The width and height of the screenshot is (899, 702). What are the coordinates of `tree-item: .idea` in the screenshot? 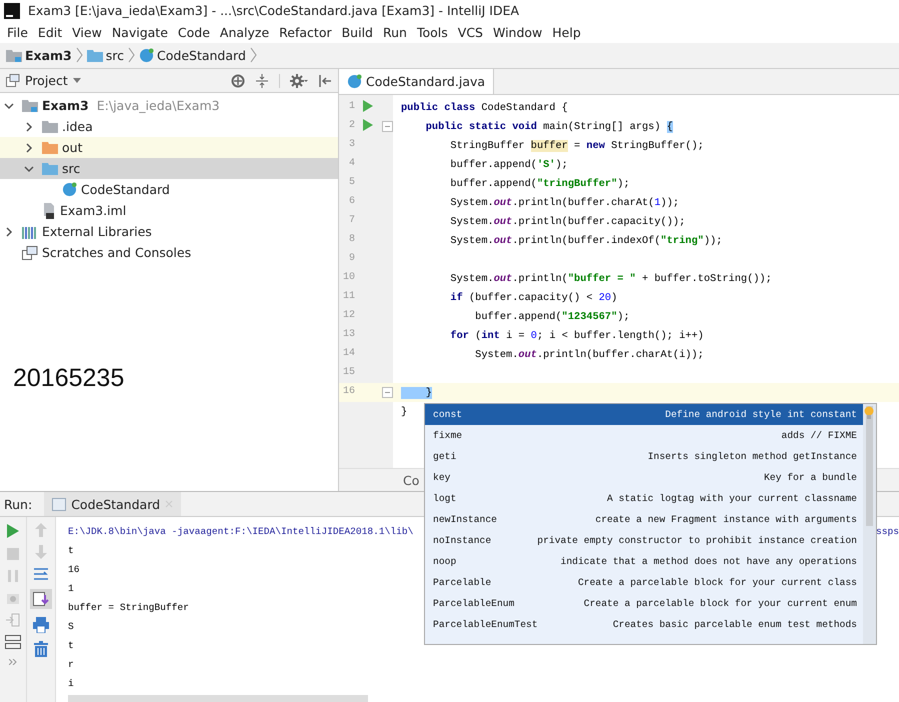 It's located at (169, 127).